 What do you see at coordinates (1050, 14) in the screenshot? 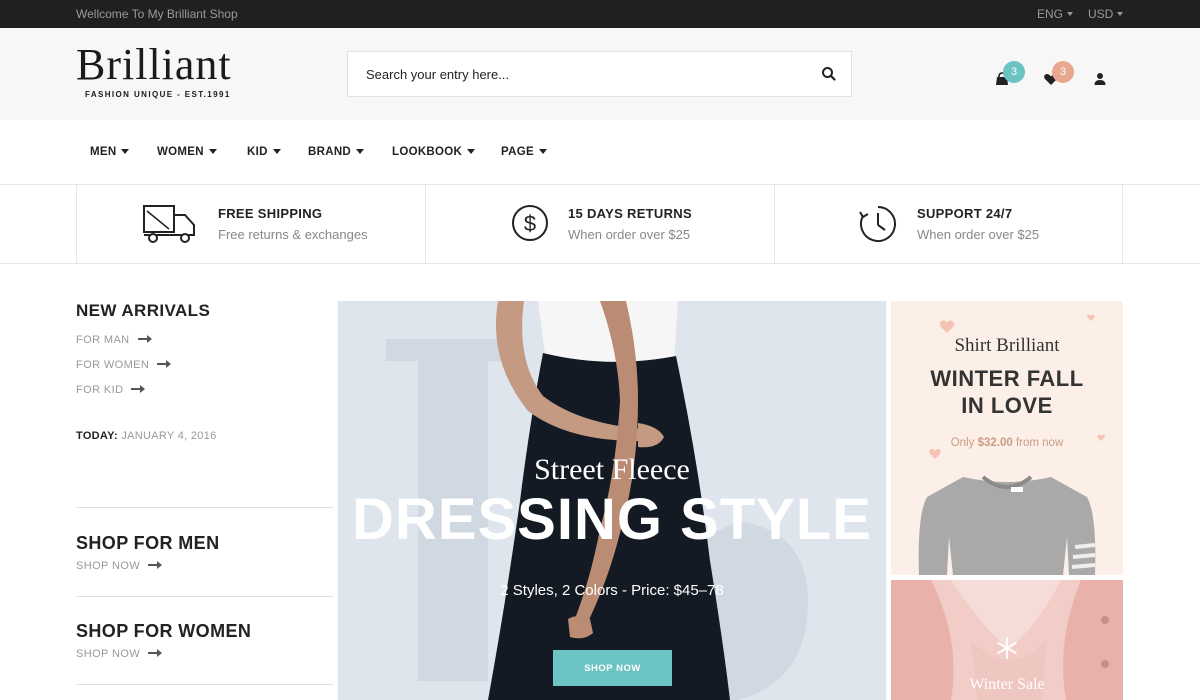
I see `language-value: ENG` at bounding box center [1050, 14].